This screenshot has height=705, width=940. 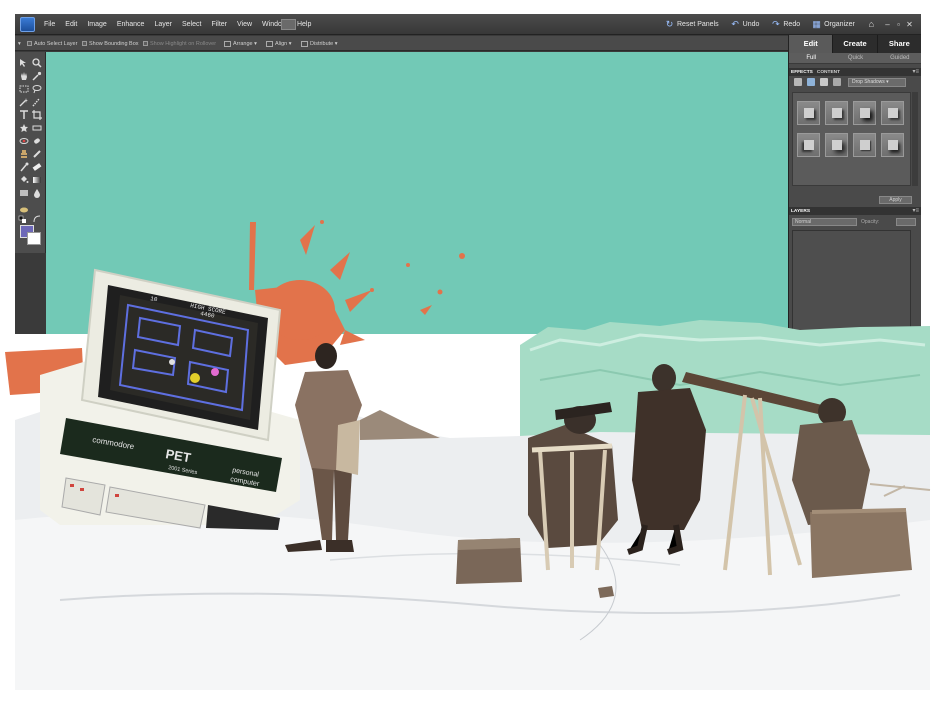 What do you see at coordinates (24, 115) in the screenshot?
I see `type-tool-icon` at bounding box center [24, 115].